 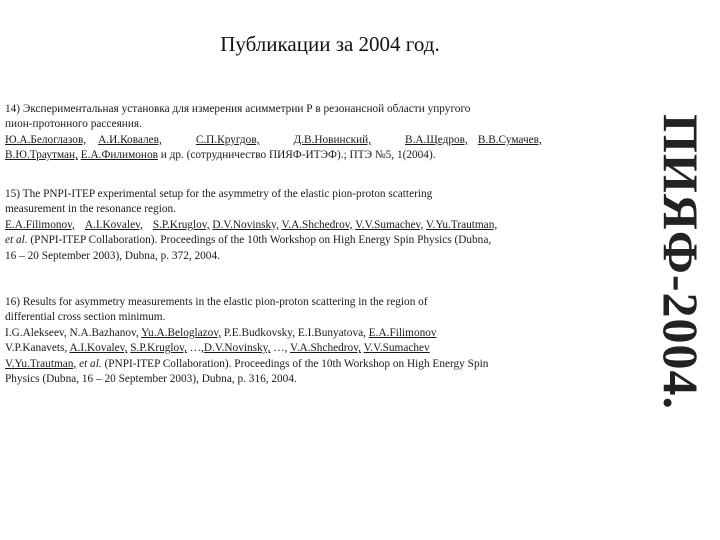 I want to click on author-link: V.V.Sumachev,, so click(x=389, y=225).